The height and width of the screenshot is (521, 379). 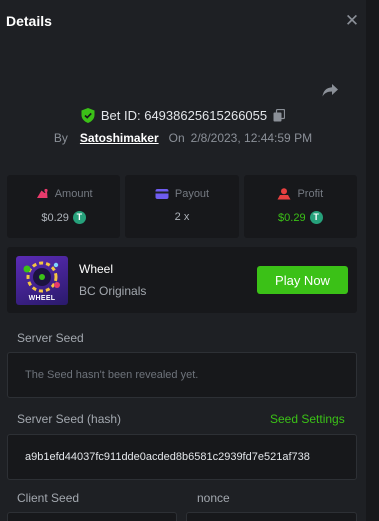 I want to click on stat-payout: Payout 2 x, so click(x=182, y=206).